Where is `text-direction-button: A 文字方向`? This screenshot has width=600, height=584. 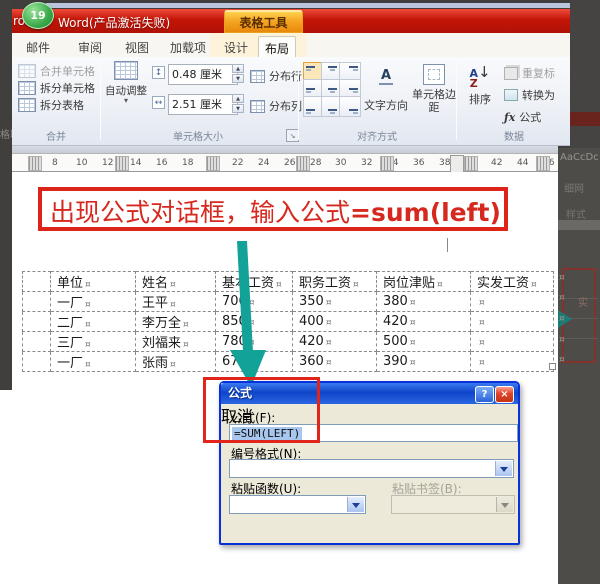
text-direction-button: A 文字方向 is located at coordinates (386, 88).